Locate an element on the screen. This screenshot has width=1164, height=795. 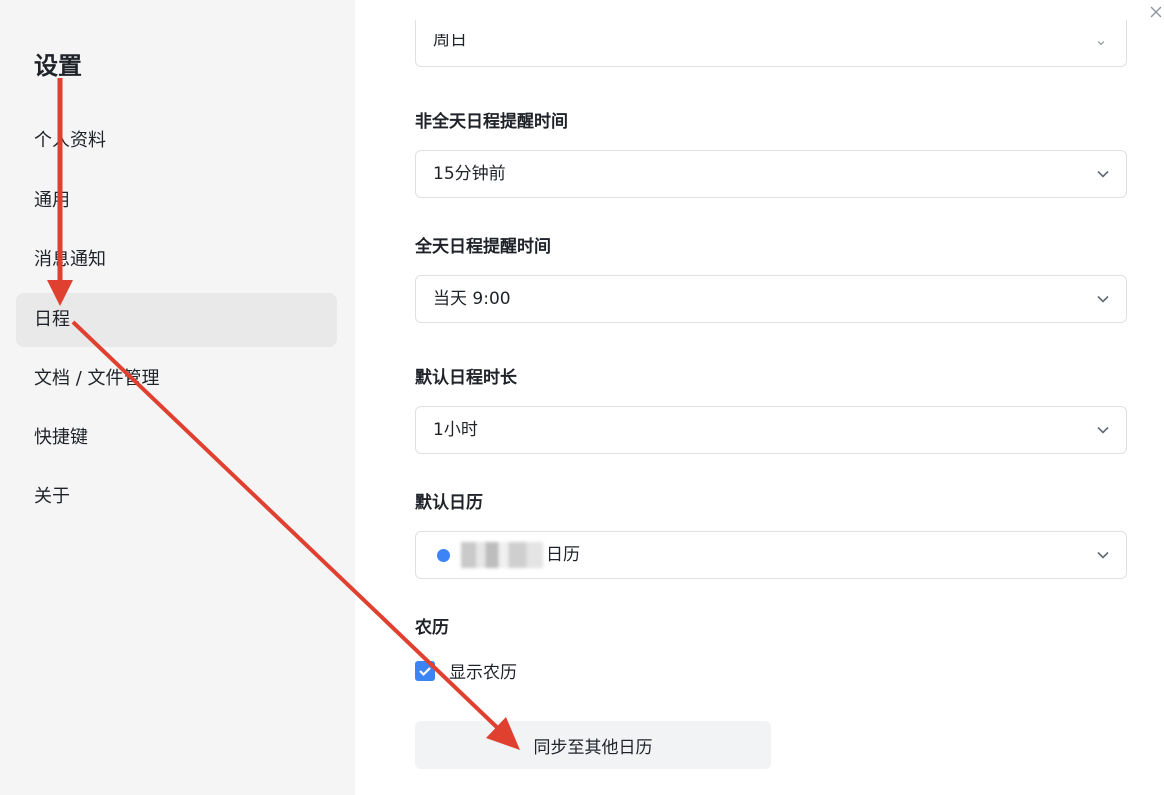
settings-title: 设置 is located at coordinates (58, 66).